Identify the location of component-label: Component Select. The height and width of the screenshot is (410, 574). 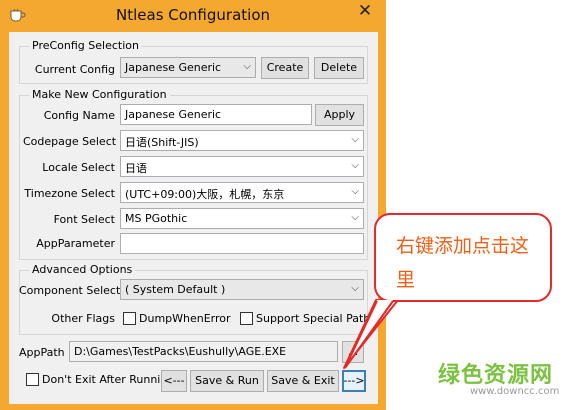
(70, 290).